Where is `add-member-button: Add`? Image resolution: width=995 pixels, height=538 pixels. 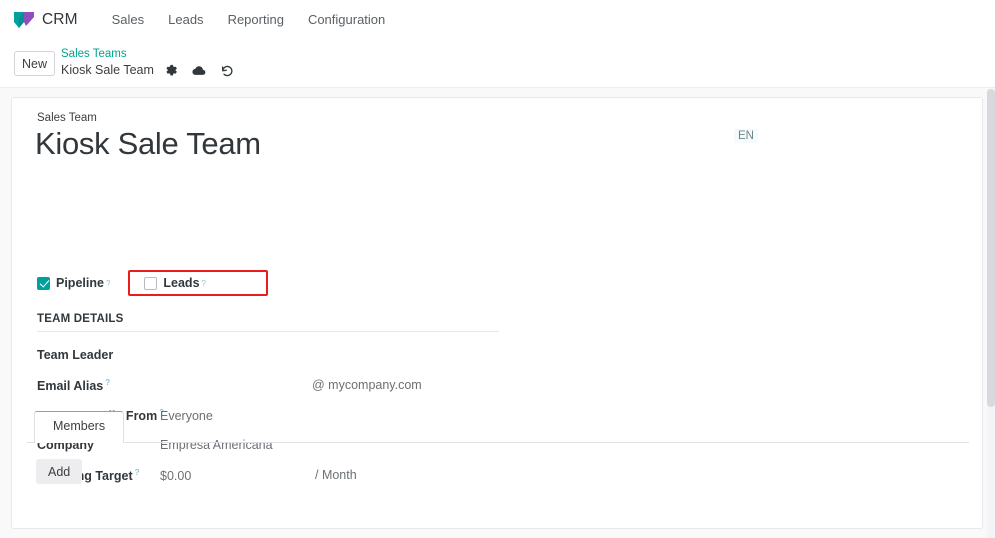 add-member-button: Add is located at coordinates (59, 471).